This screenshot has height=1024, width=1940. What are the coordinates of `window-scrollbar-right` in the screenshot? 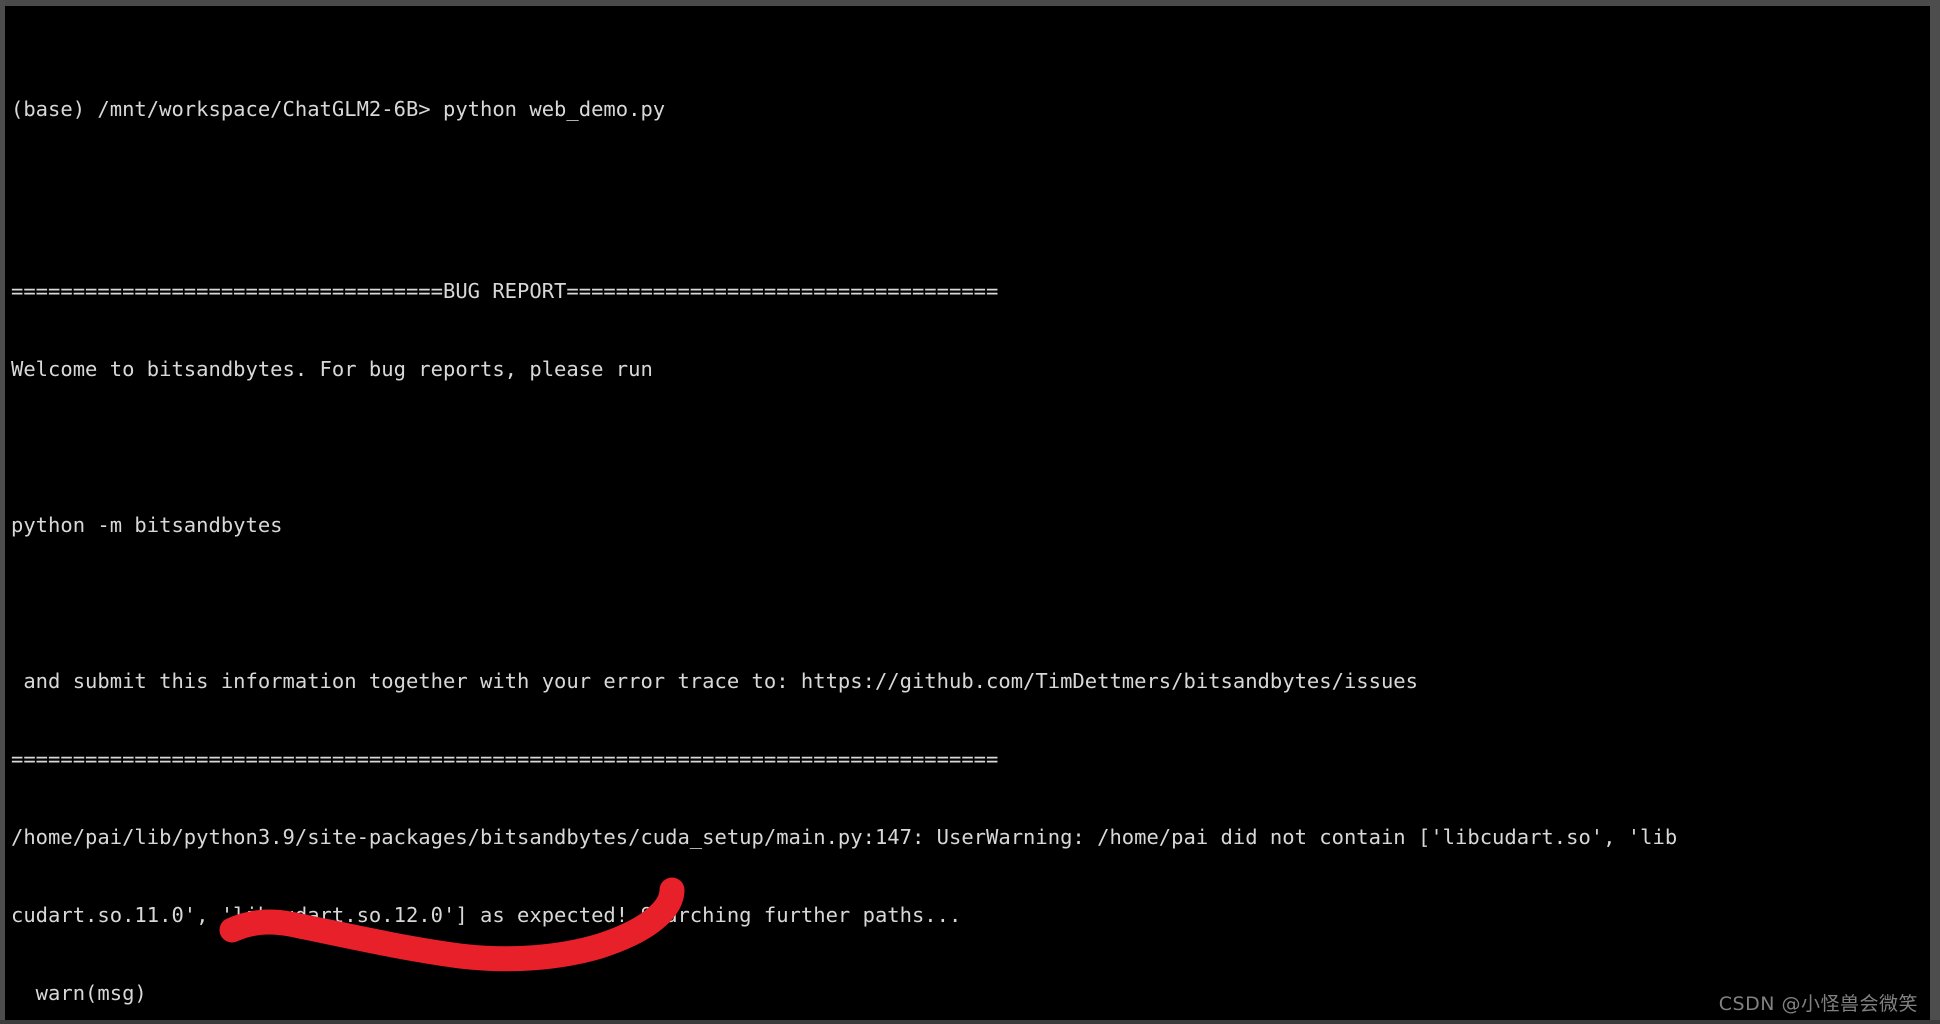 It's located at (1935, 512).